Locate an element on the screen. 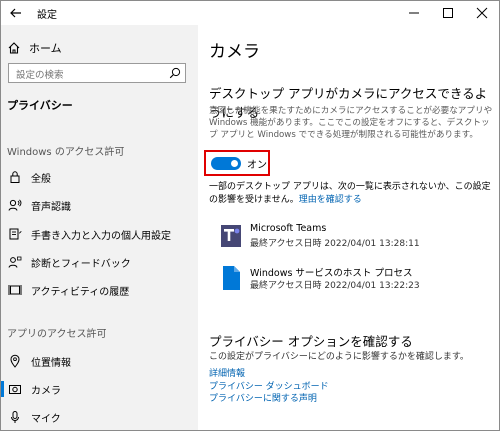  close-icon is located at coordinates (482, 13).